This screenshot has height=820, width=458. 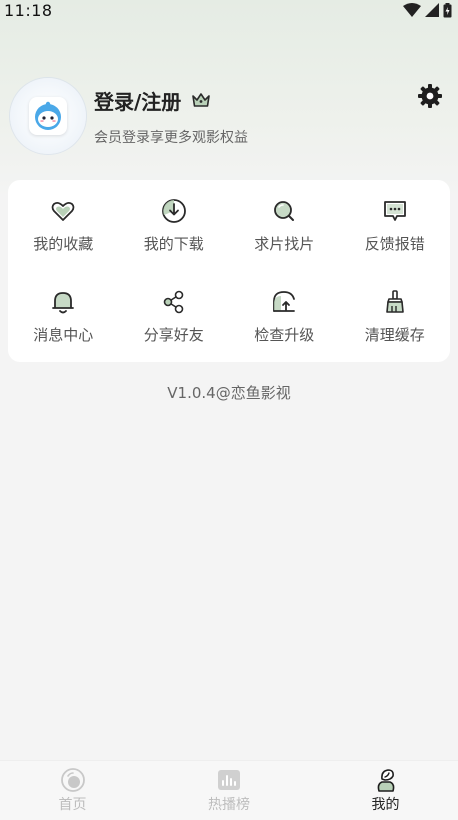 I want to click on status-icons, so click(x=427, y=10).